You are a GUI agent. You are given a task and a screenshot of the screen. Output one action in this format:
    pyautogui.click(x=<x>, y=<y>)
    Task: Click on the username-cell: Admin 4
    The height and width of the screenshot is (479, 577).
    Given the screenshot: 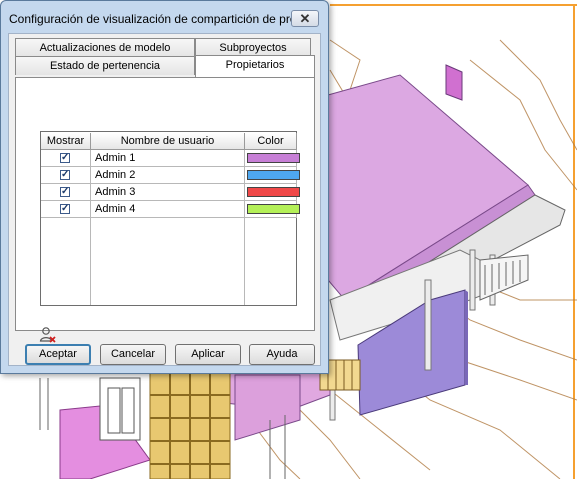 What is the action you would take?
    pyautogui.click(x=168, y=209)
    